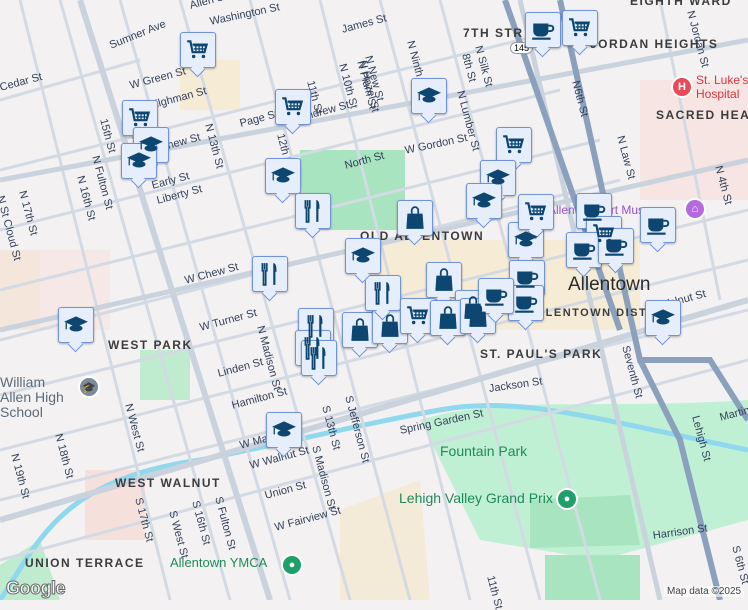 The width and height of the screenshot is (748, 610). I want to click on poi-william-allen: William Allen High School, so click(37, 397).